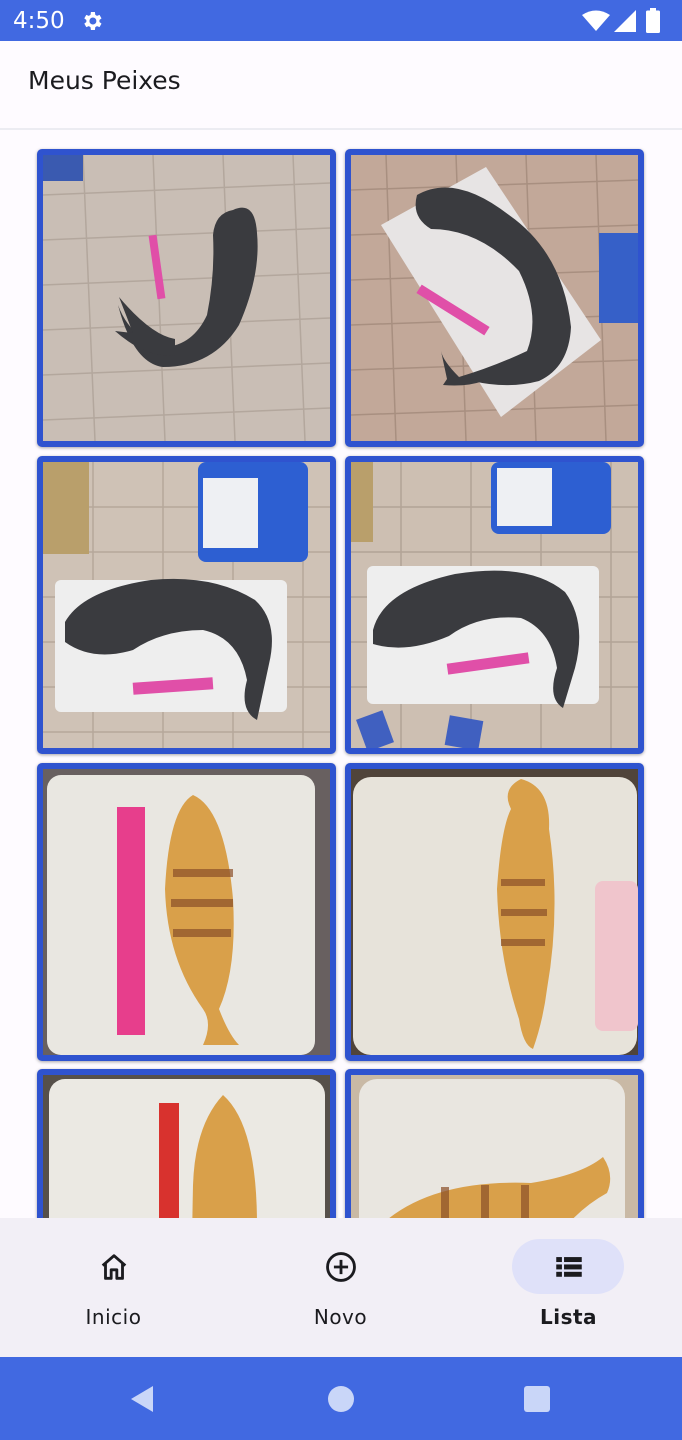 This screenshot has width=682, height=1440. Describe the element at coordinates (113, 1317) in the screenshot. I see `nav-label-inicio: Inicio` at that location.